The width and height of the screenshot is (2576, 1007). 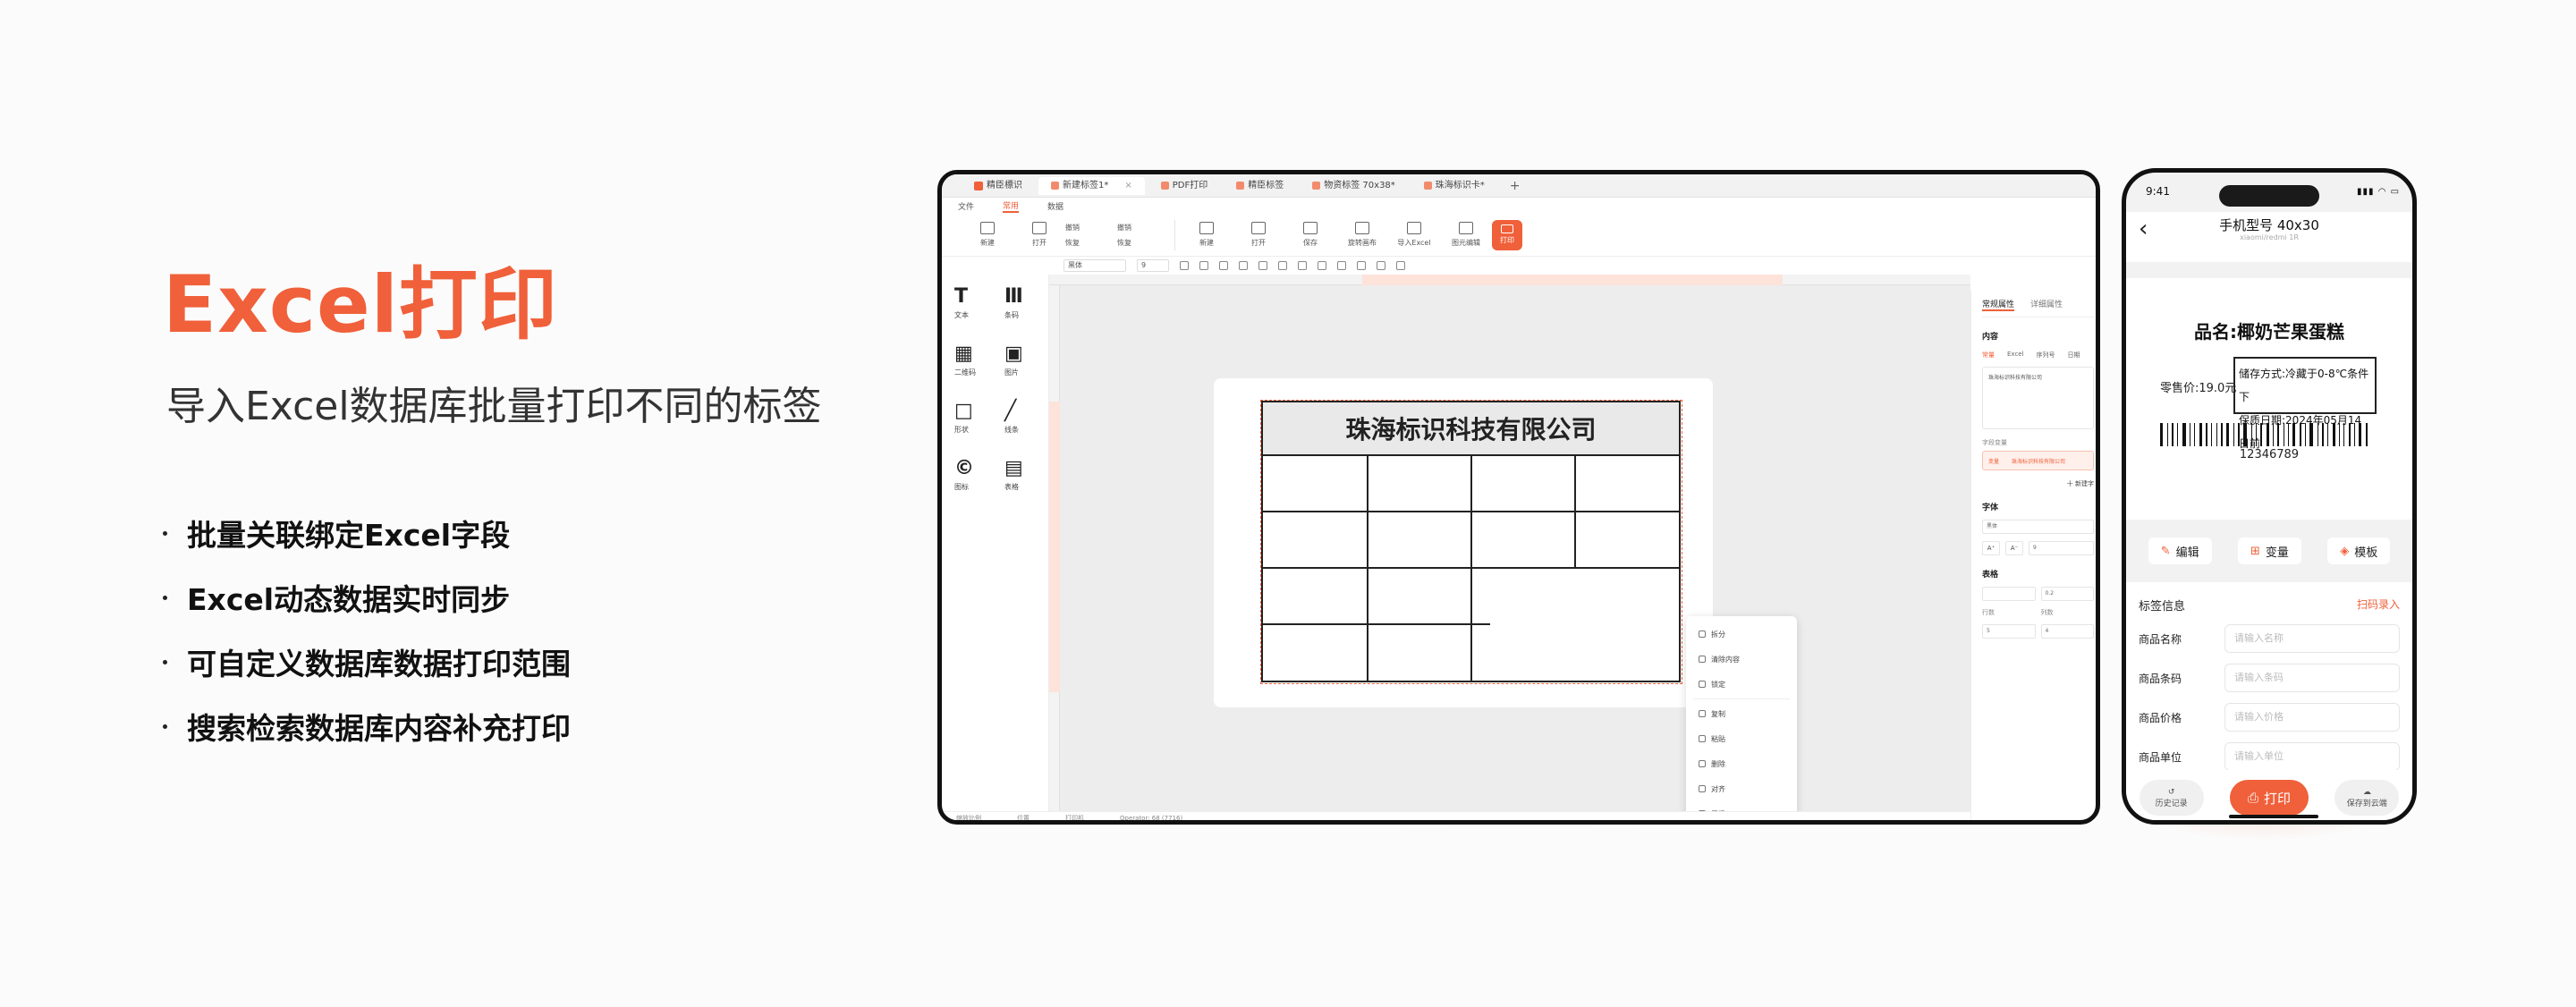 What do you see at coordinates (1039, 235) in the screenshot?
I see `open-button: 打开` at bounding box center [1039, 235].